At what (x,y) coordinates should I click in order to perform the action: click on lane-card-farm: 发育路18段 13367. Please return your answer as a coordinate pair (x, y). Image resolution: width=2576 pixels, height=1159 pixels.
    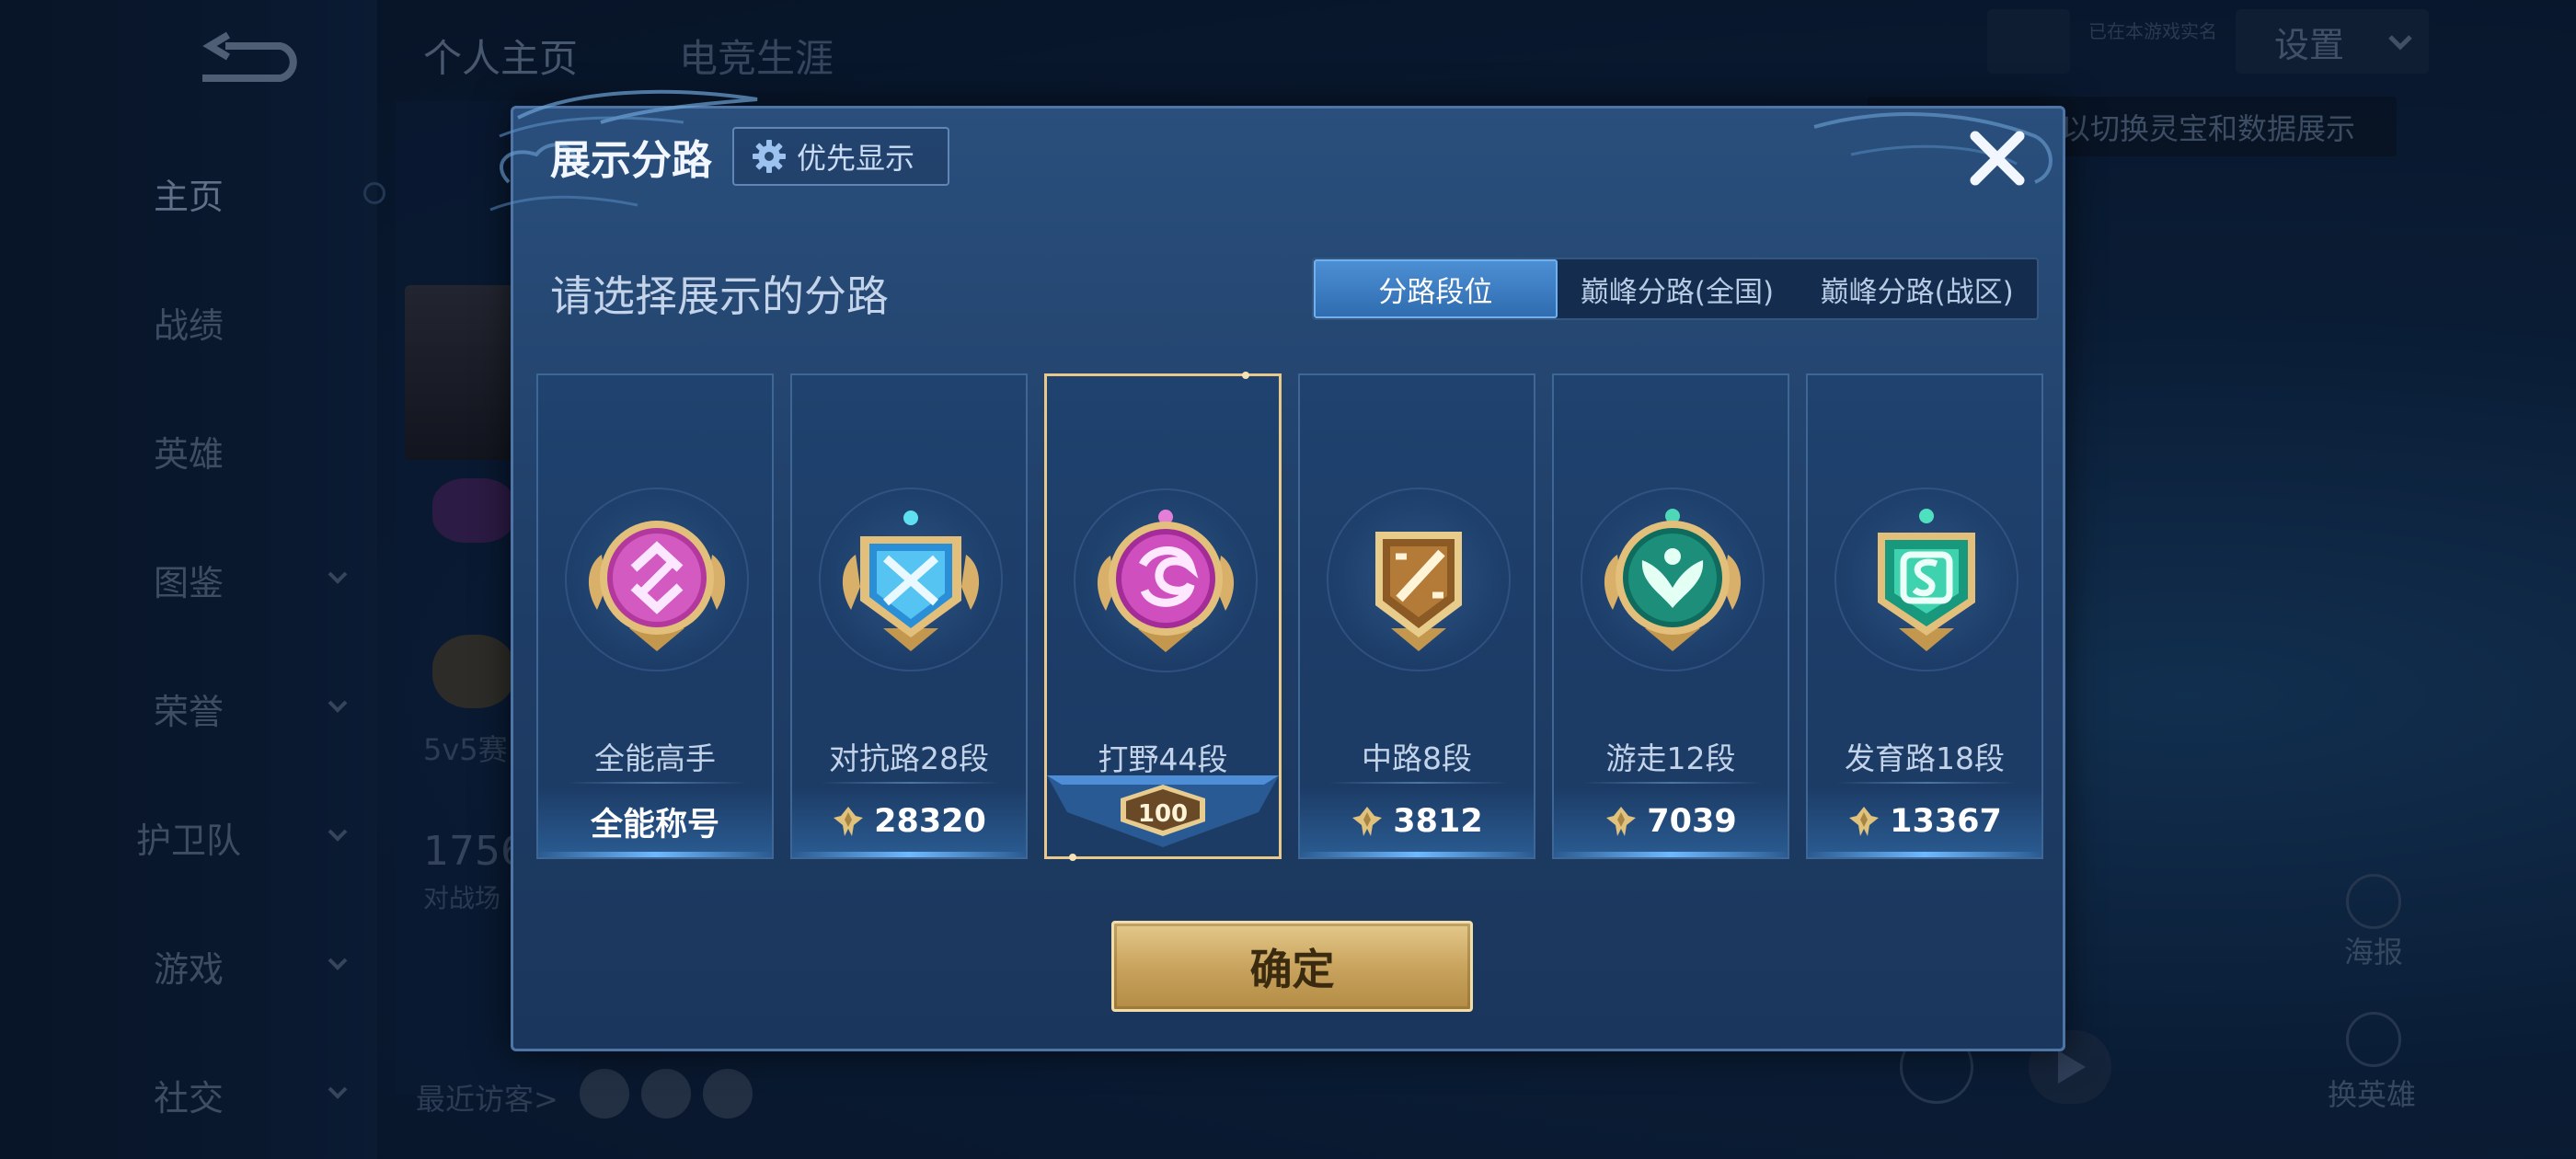
    Looking at the image, I should click on (1924, 616).